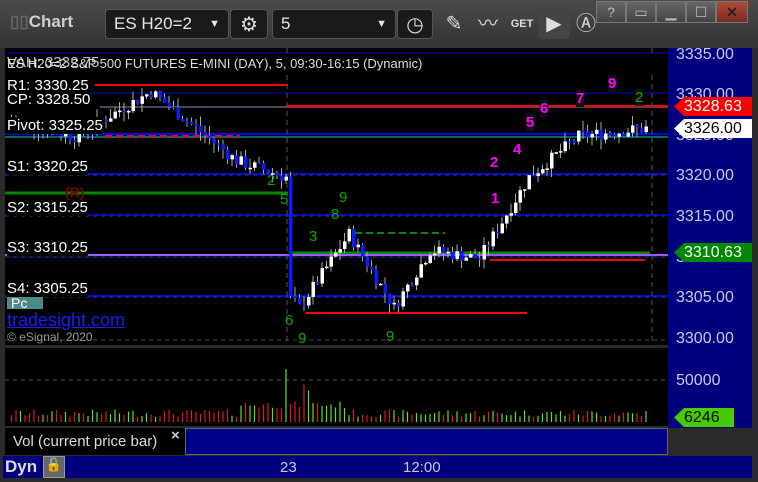  Describe the element at coordinates (671, 12) in the screenshot. I see `minimize-button: ▁` at that location.